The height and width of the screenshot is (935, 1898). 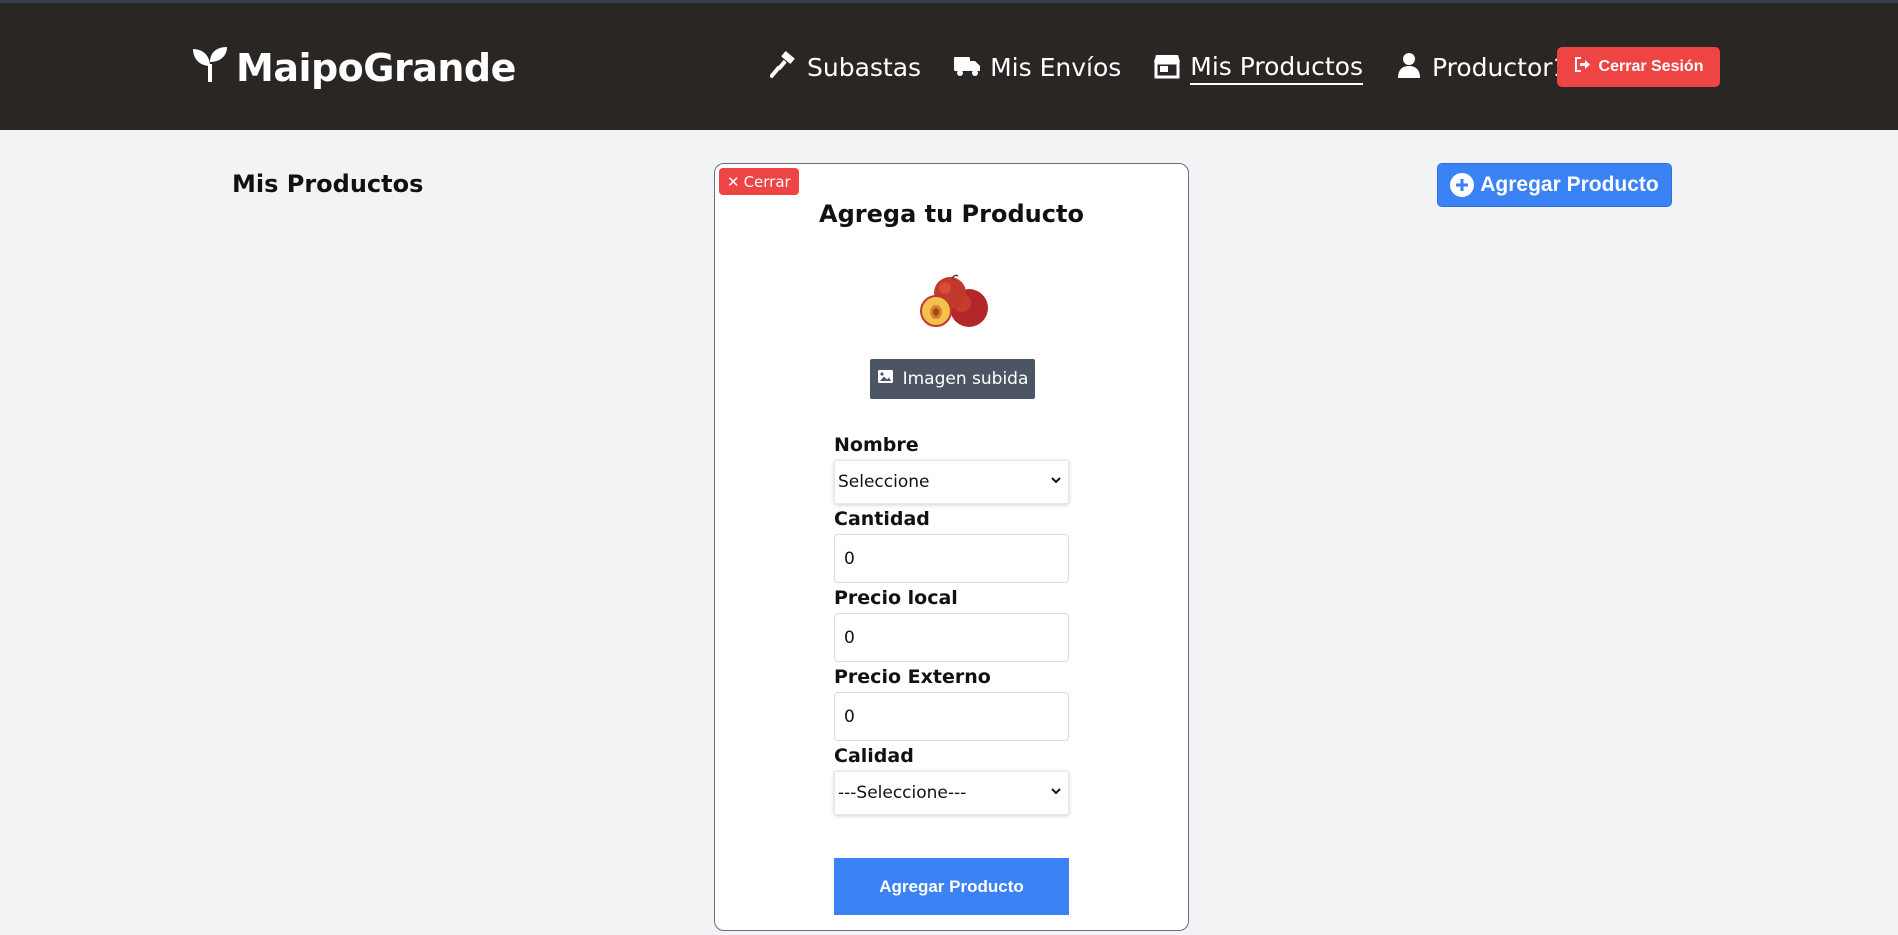 I want to click on nav-mis-envios: Mis Envíos, so click(x=1037, y=68).